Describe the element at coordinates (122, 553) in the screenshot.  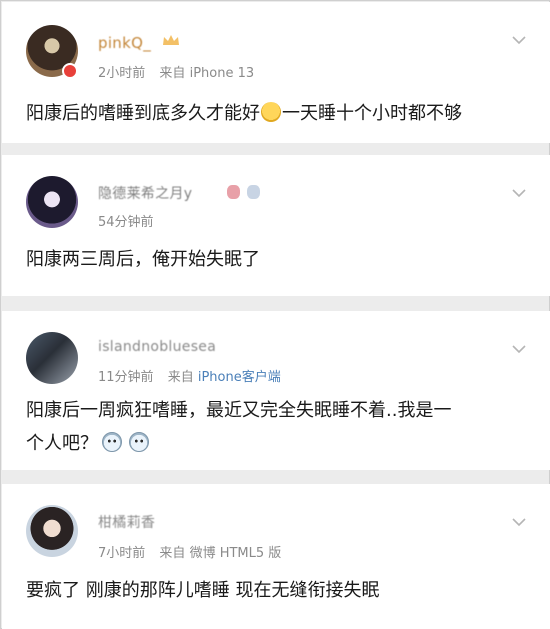
I see `timestamp: 7小时前` at that location.